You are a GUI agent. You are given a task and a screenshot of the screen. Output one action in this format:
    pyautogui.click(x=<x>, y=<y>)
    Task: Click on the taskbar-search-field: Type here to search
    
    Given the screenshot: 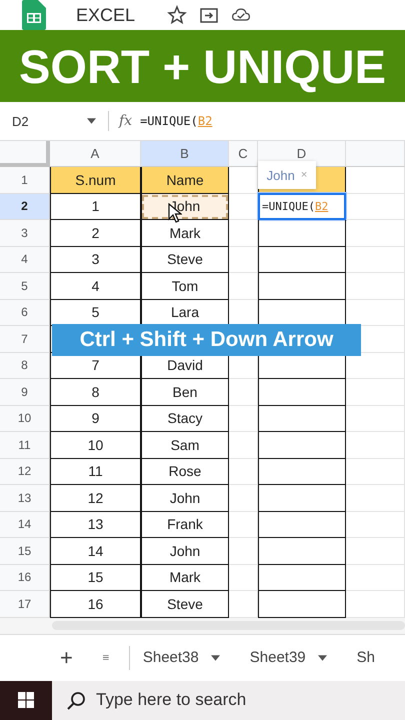 What is the action you would take?
    pyautogui.click(x=228, y=700)
    